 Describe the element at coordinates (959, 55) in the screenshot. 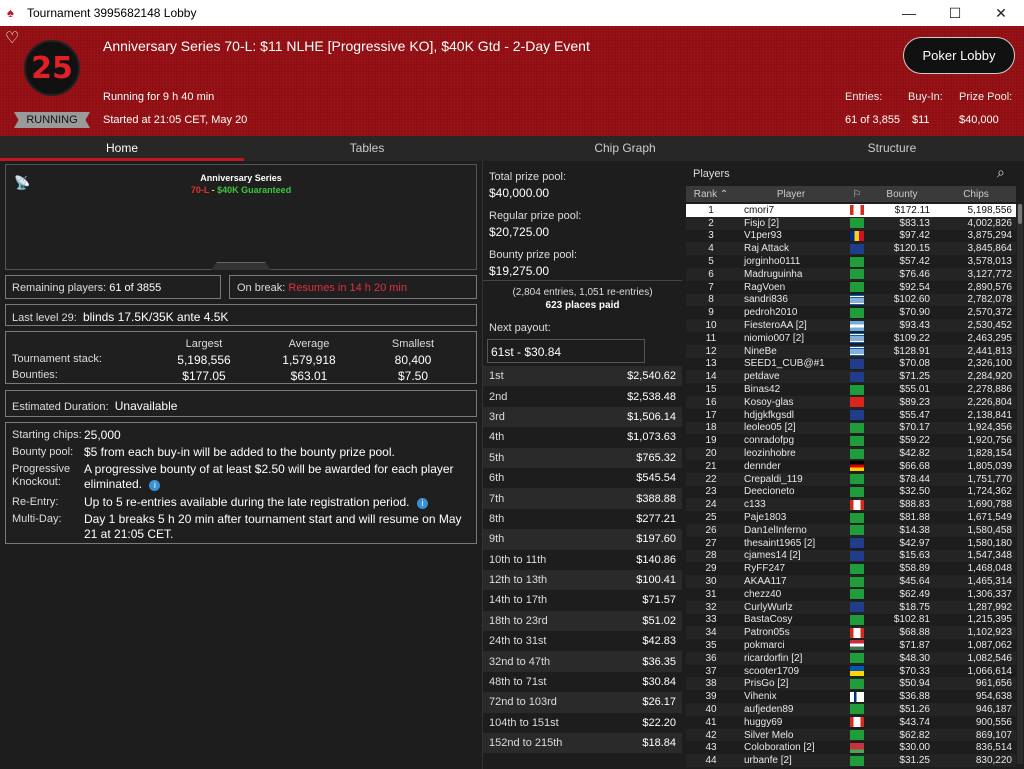

I see `poker-lobby-button: Poker Lobby` at that location.